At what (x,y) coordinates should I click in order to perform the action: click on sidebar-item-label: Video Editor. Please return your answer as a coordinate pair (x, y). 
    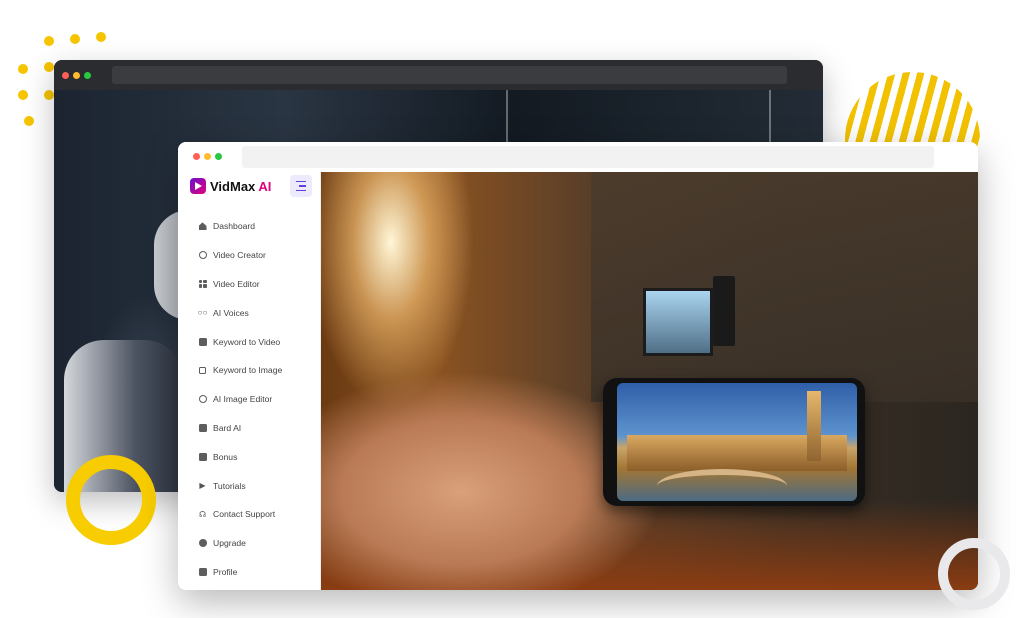
    Looking at the image, I should click on (236, 283).